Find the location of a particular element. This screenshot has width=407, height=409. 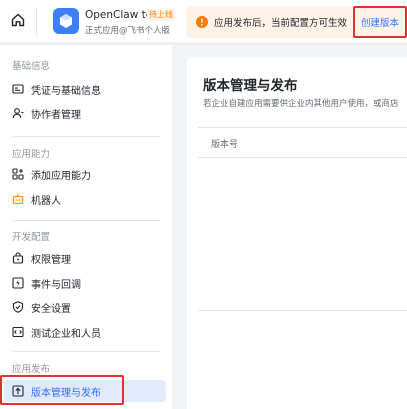

sidebar-item-label: 安全设置 is located at coordinates (51, 309).